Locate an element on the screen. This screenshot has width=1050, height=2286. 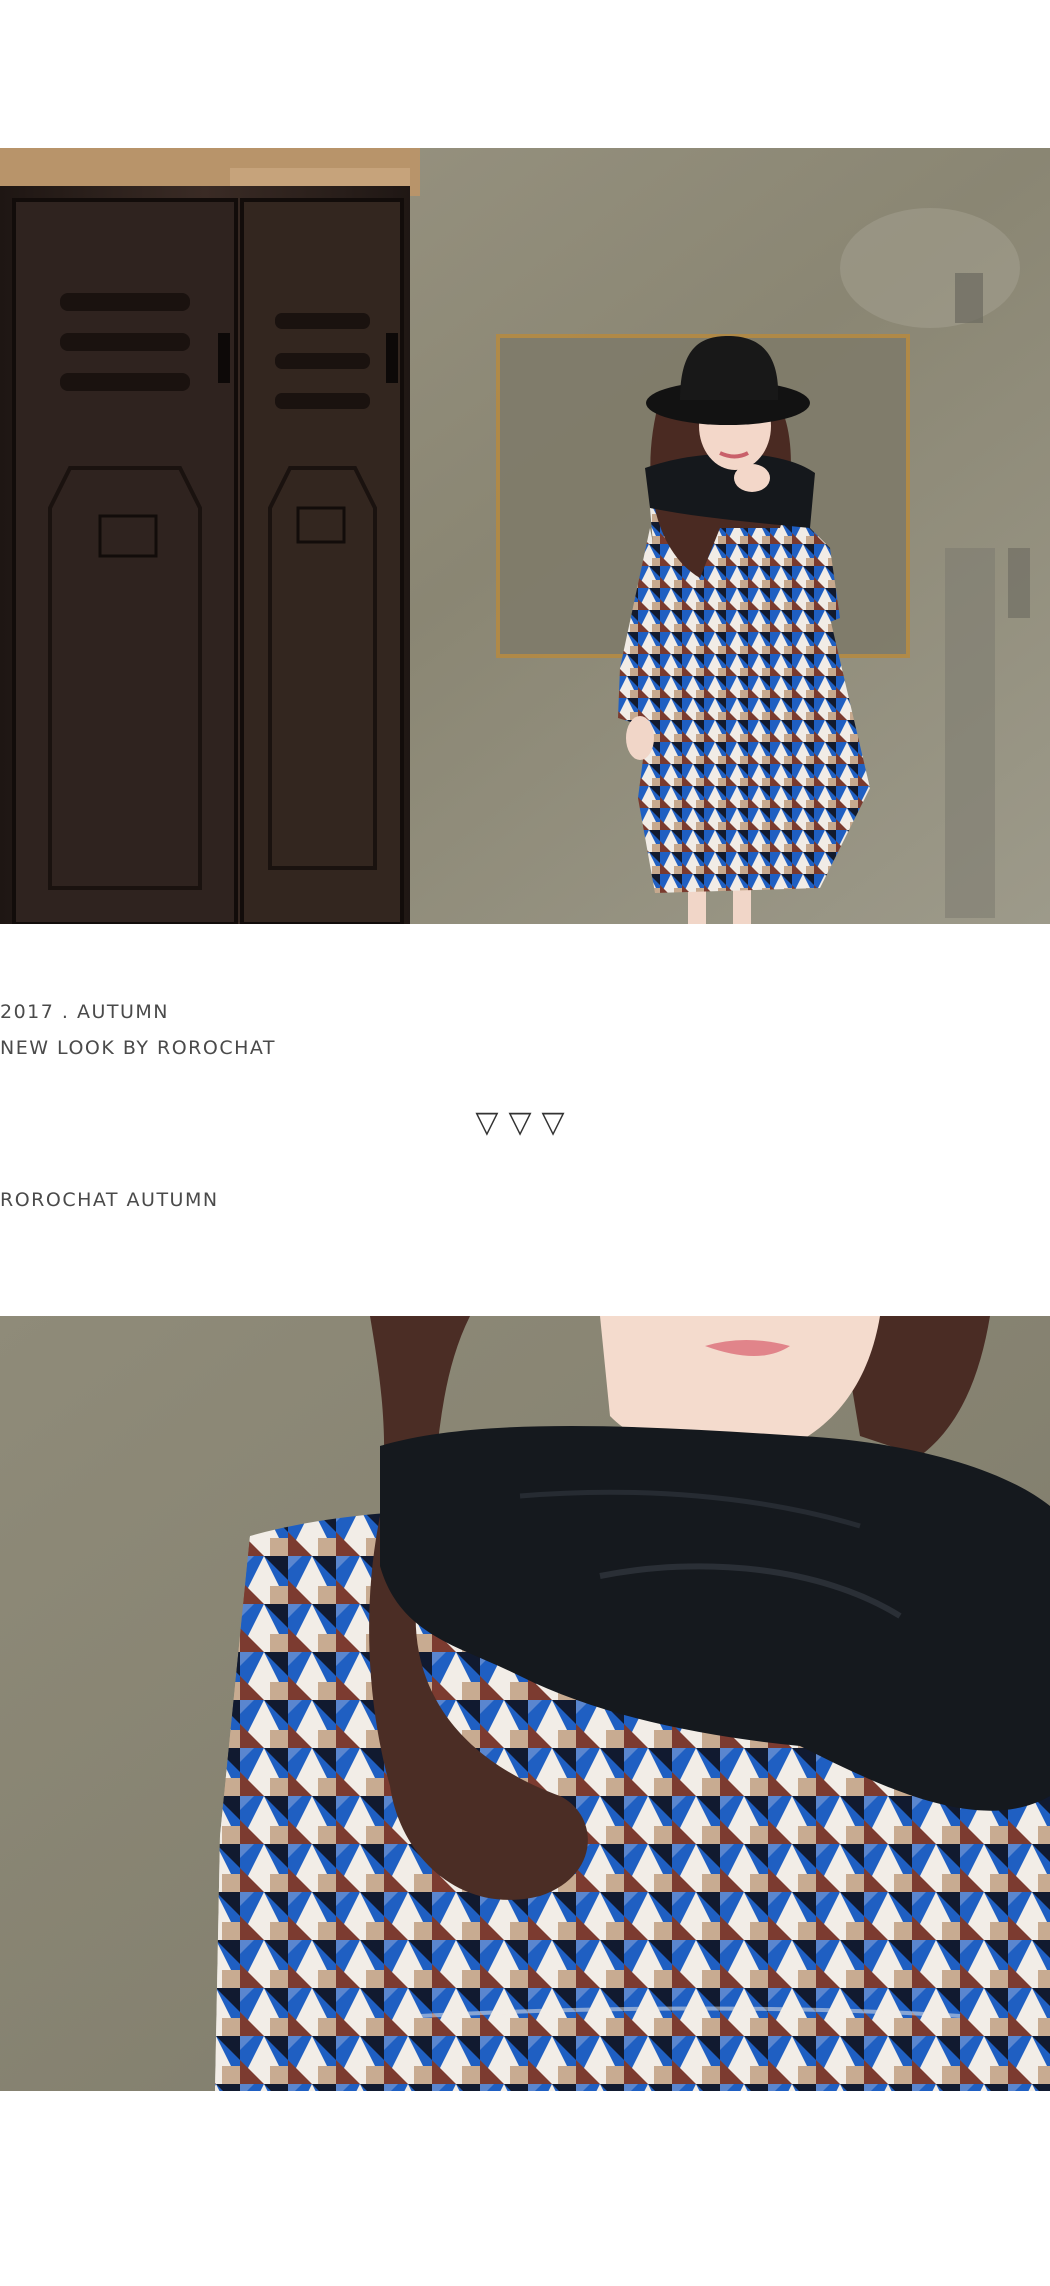
caption-collection-name: ROROCHAT AUTUMN is located at coordinates (109, 1200).